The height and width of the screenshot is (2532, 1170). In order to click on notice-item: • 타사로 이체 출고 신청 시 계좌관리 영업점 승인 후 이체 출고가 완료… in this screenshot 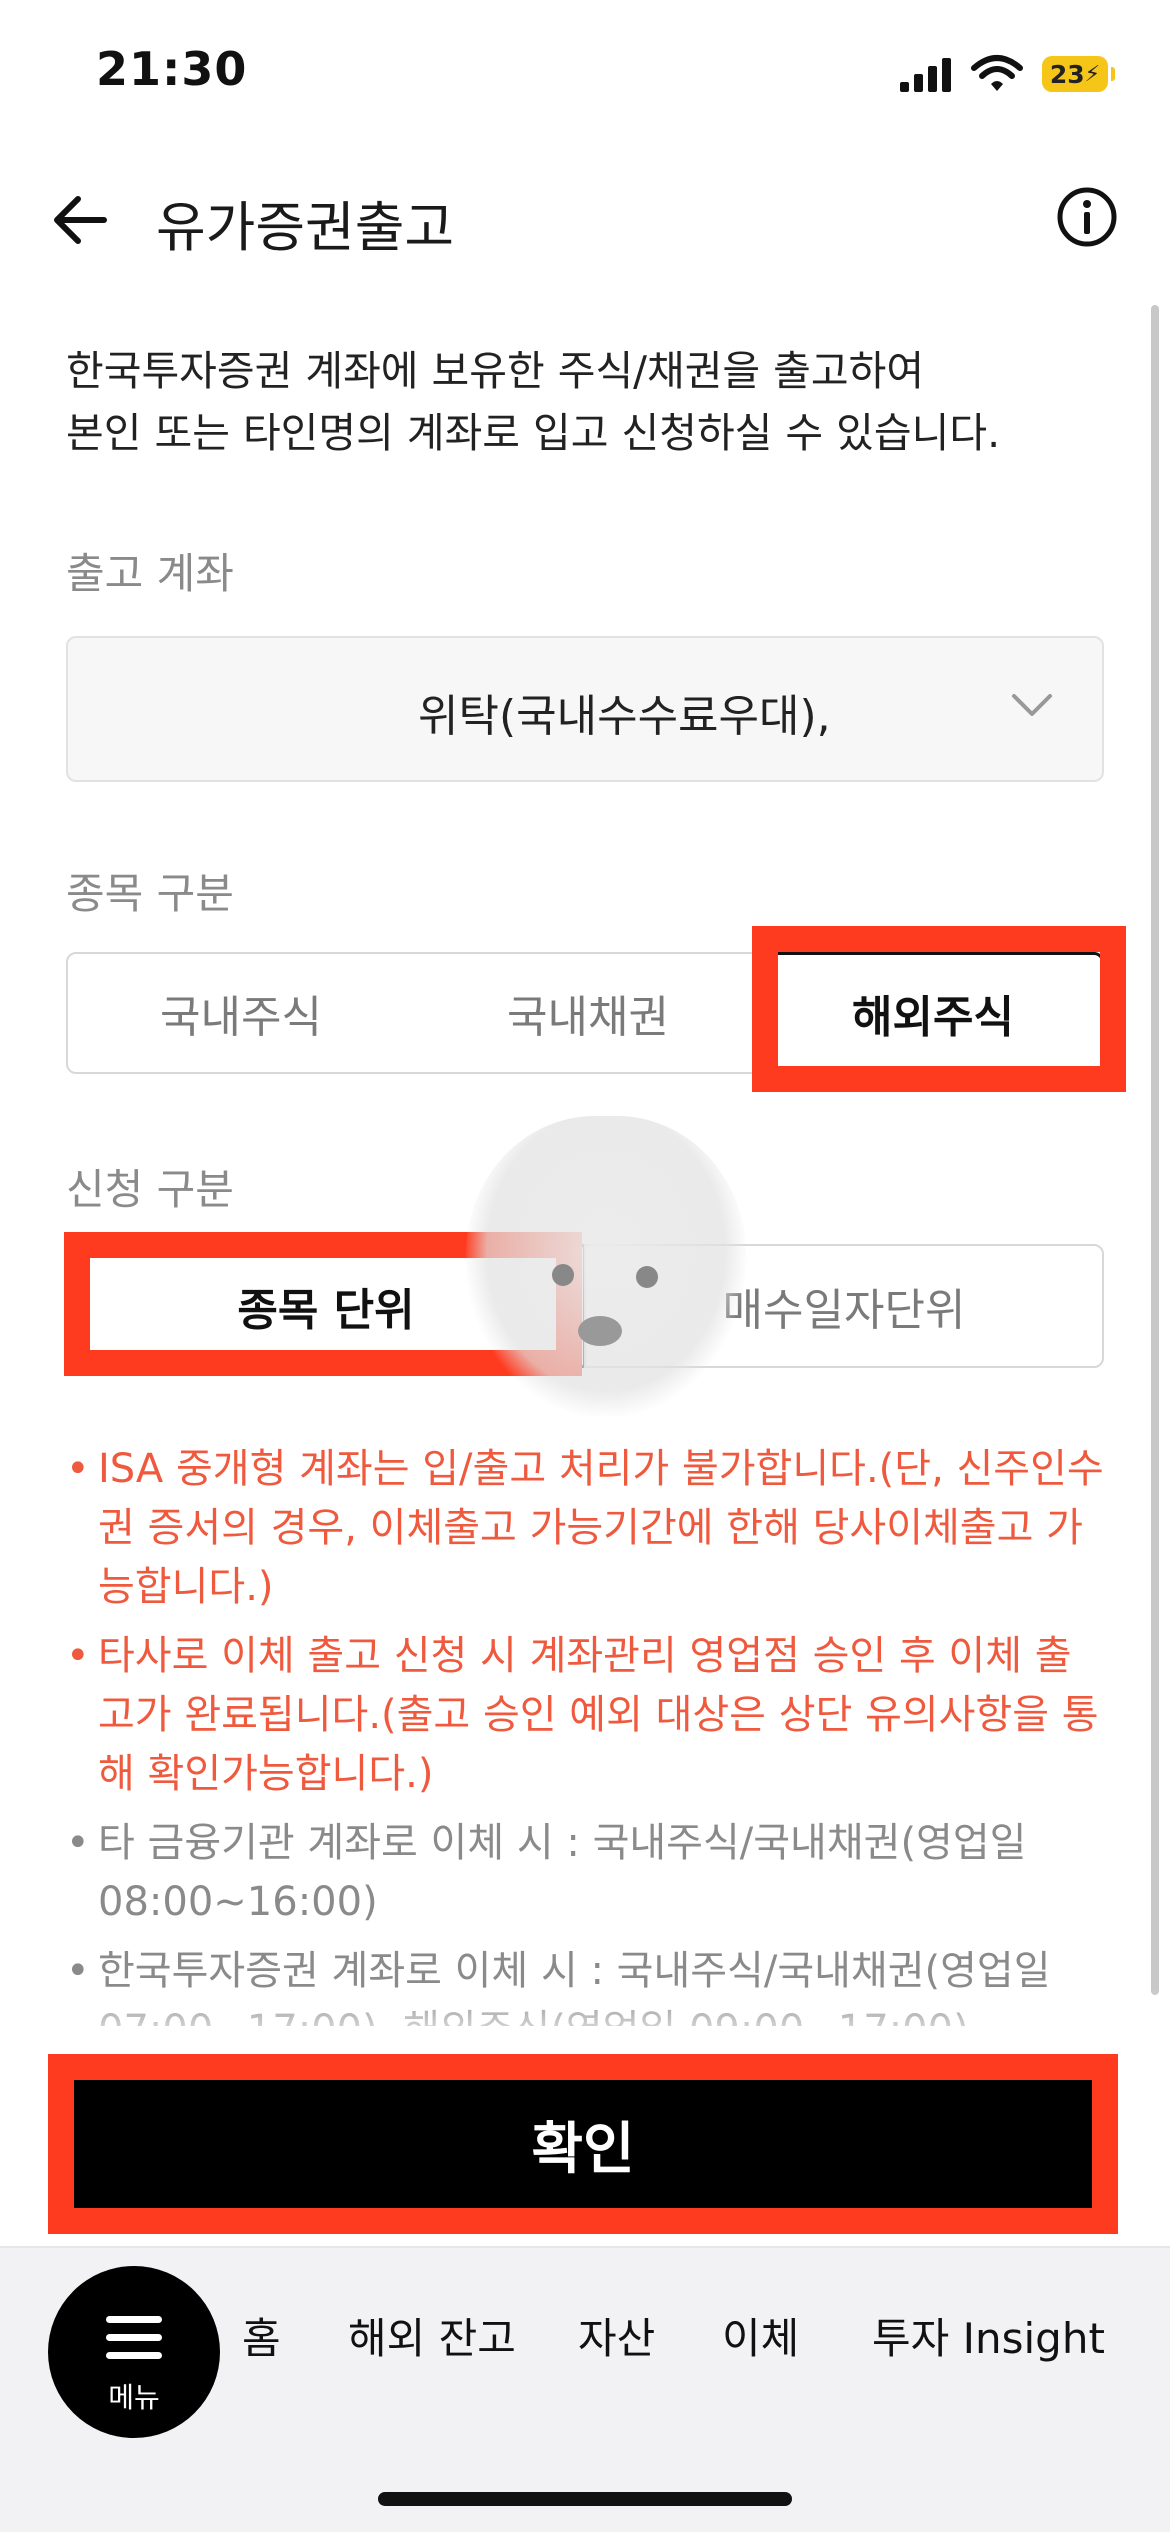, I will do `click(586, 1715)`.